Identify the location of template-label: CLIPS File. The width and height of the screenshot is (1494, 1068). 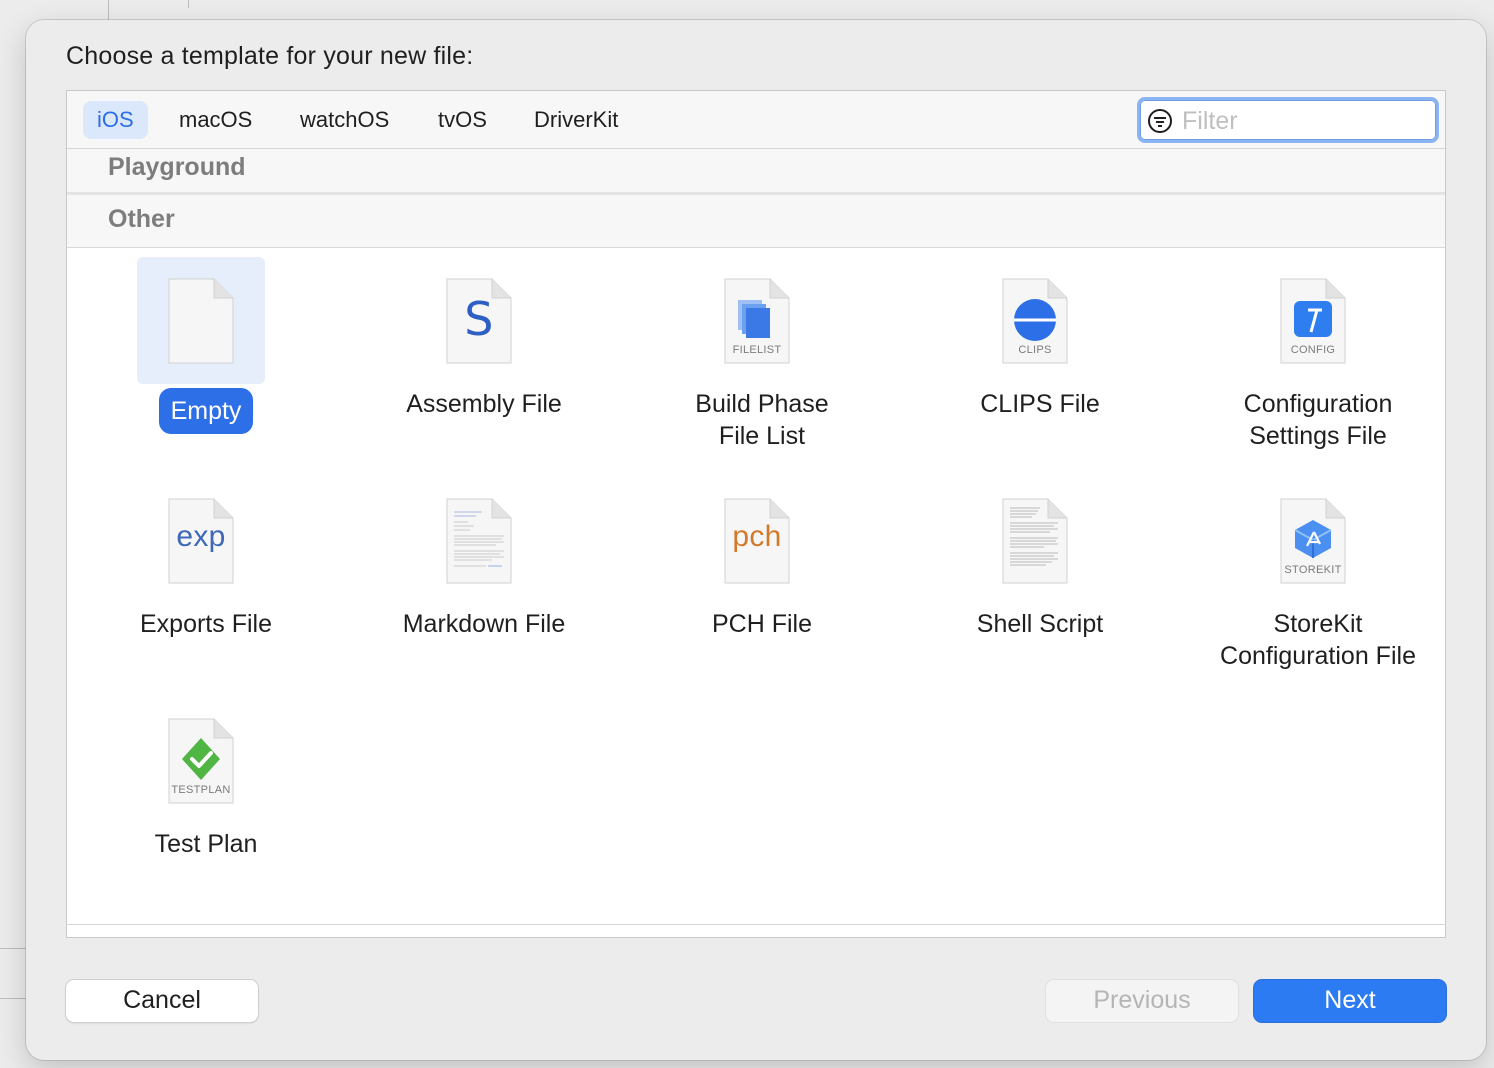
(1040, 404).